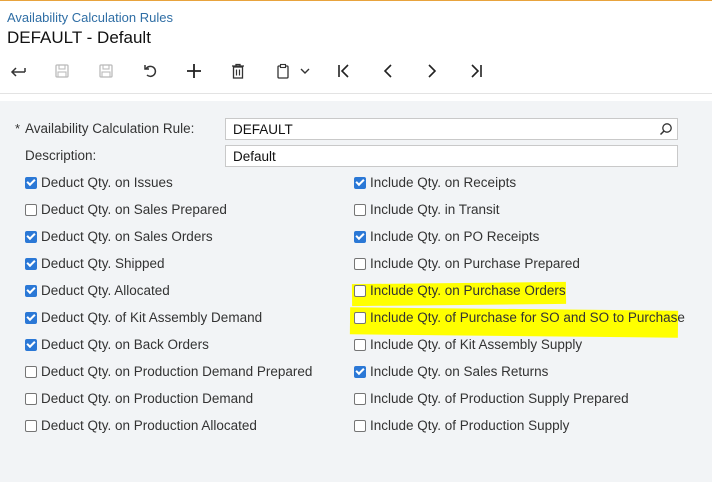 Image resolution: width=712 pixels, height=482 pixels. I want to click on checkbox-deduct-qty-on-back-orders: Deduct Qty. on Back Orders, so click(117, 344).